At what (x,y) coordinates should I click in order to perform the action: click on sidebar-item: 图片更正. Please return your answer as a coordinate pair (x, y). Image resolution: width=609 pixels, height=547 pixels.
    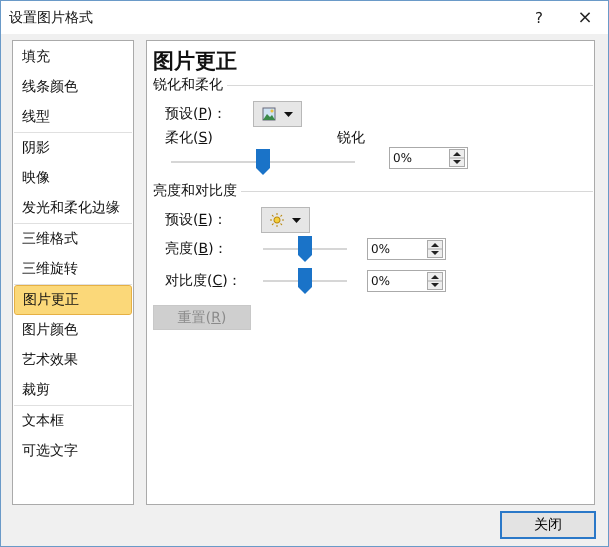
    Looking at the image, I should click on (73, 300).